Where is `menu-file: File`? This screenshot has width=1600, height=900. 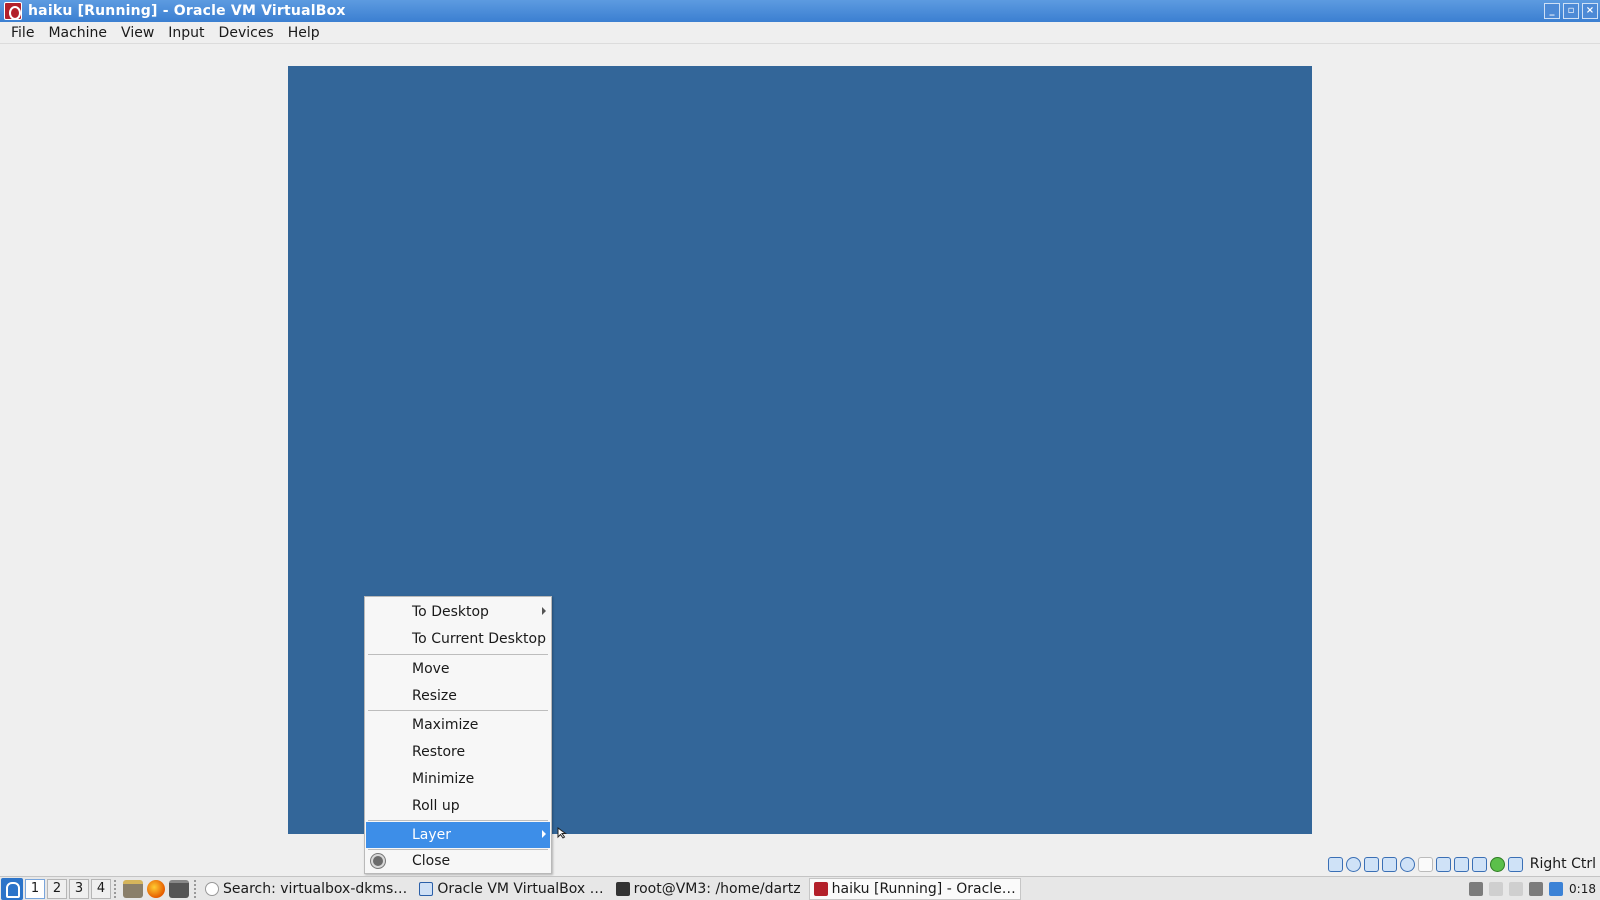
menu-file: File is located at coordinates (22, 33).